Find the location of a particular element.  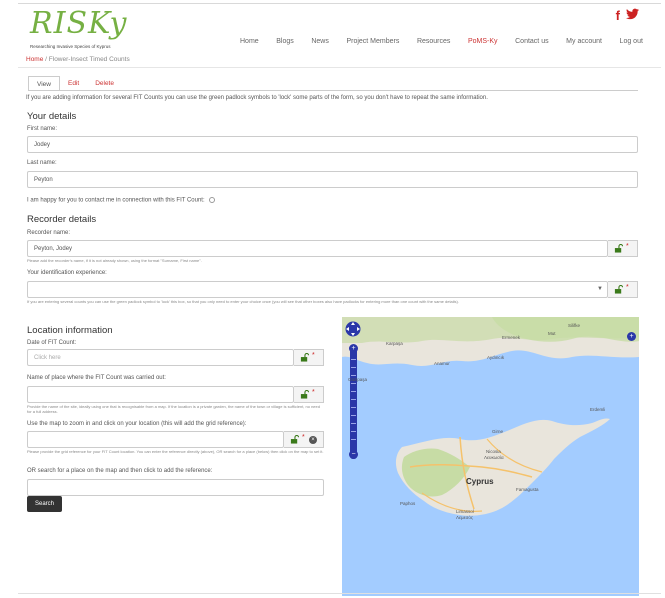

map-label-mut: Mut is located at coordinates (552, 333).